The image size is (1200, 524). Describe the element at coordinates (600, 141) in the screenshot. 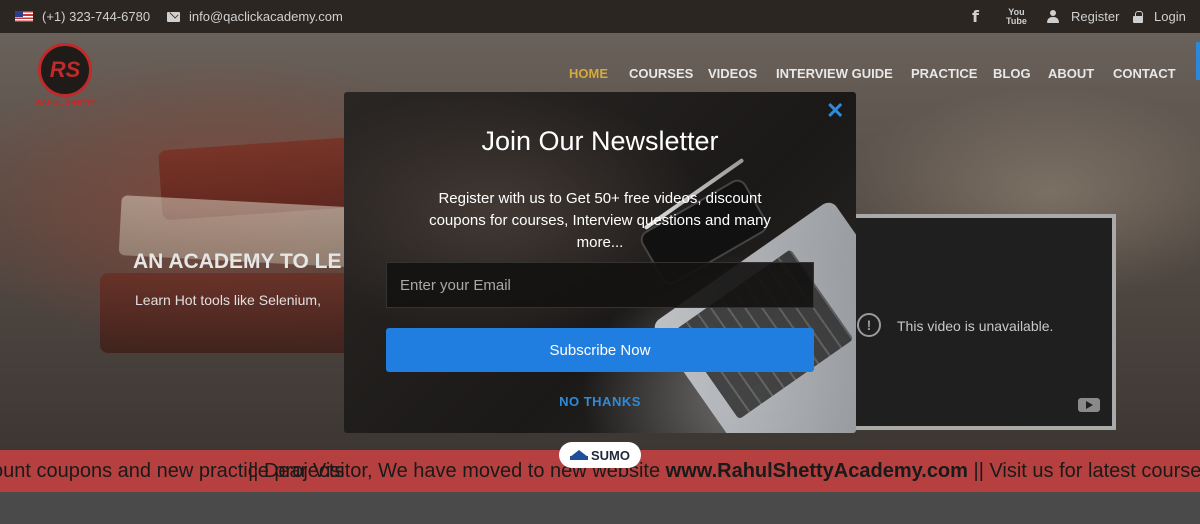

I see `modal-title: Join Our Newsletter` at that location.